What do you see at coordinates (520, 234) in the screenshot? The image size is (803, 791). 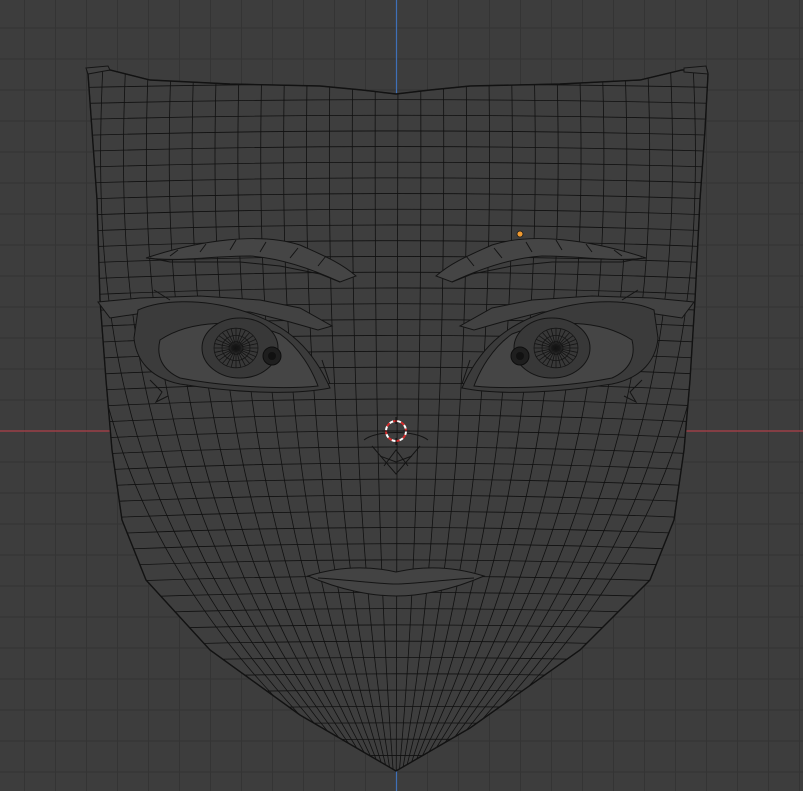 I see `object-origin-icon` at bounding box center [520, 234].